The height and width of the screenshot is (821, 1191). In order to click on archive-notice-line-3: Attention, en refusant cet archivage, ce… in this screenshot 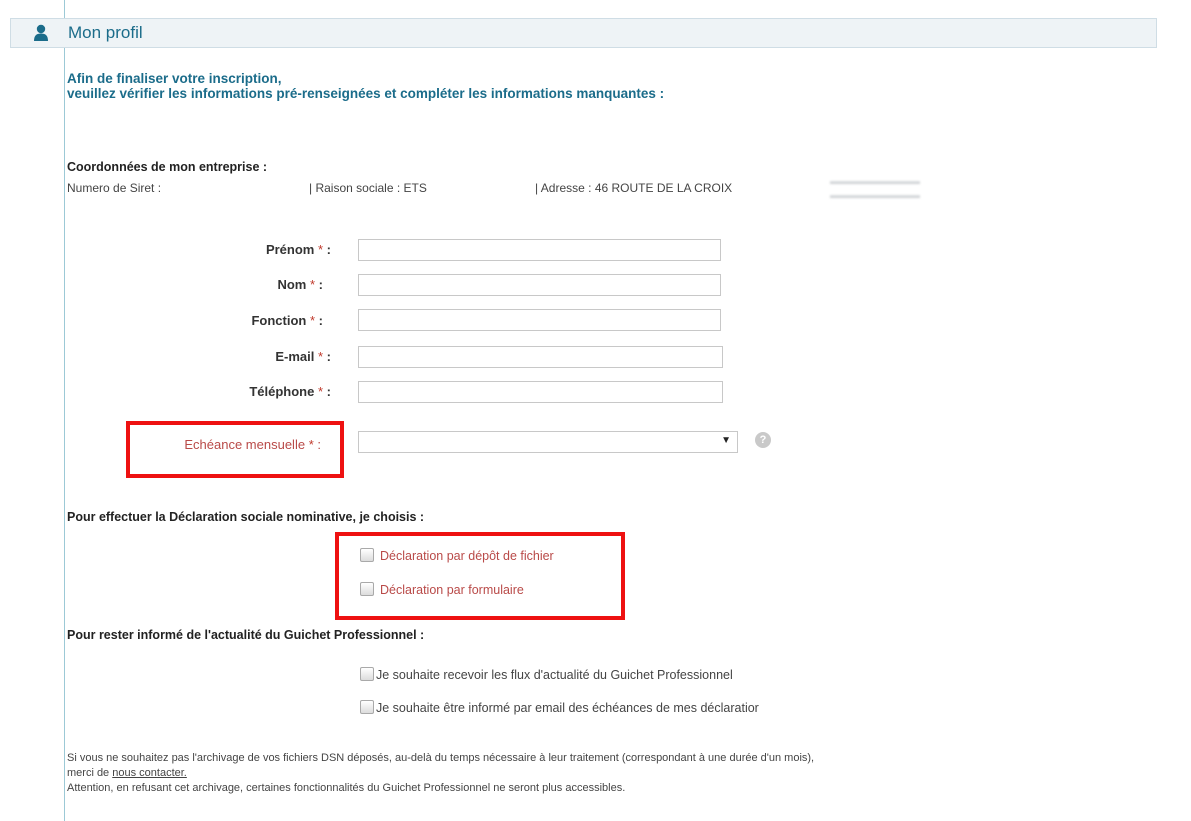, I will do `click(346, 788)`.